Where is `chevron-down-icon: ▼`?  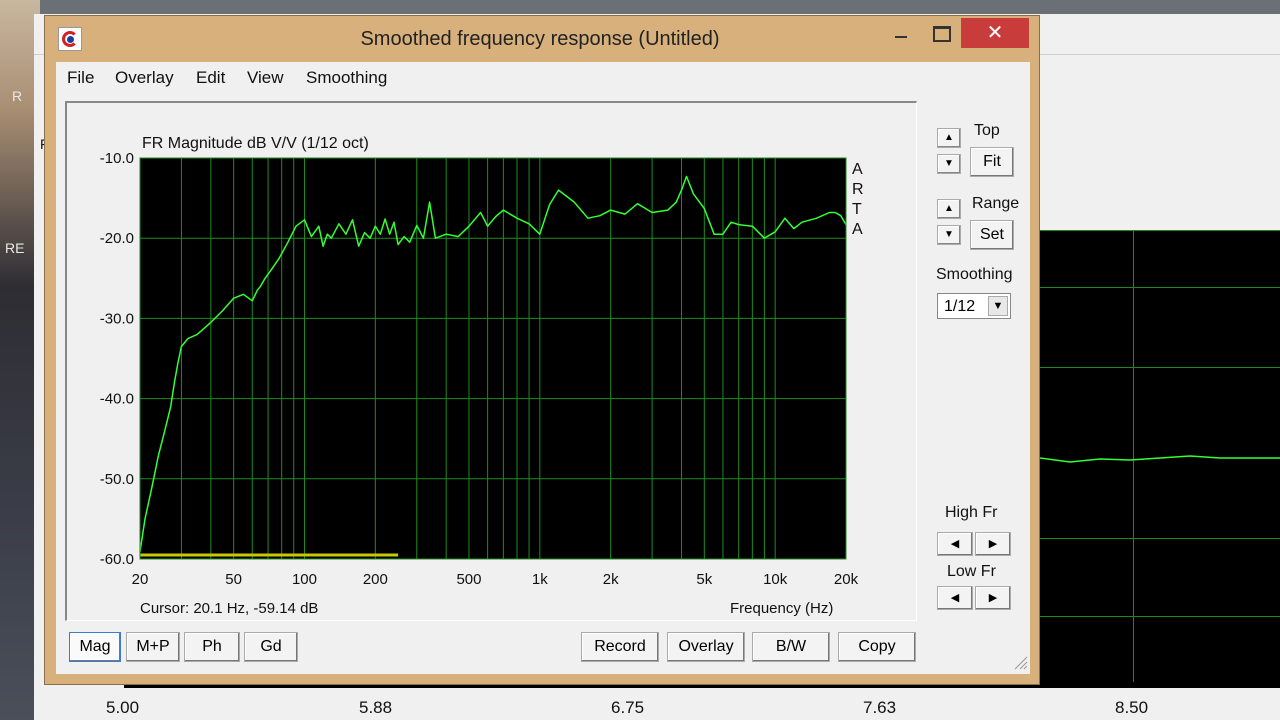 chevron-down-icon: ▼ is located at coordinates (998, 306).